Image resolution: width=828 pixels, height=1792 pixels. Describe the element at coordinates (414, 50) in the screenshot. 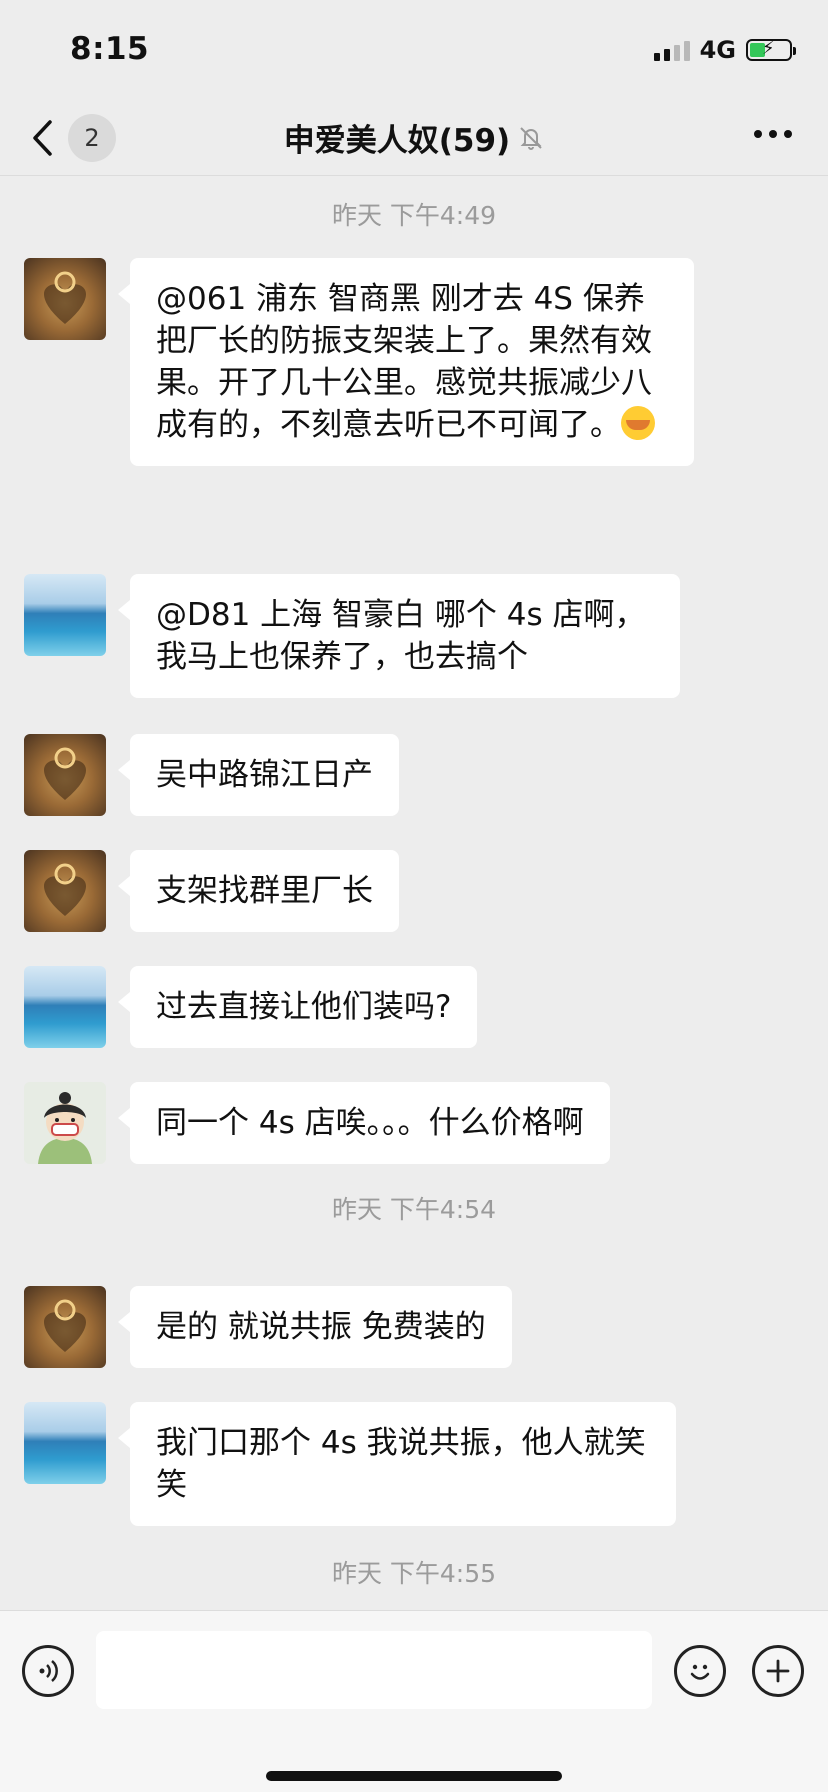

I see `status-bar: 8:15 4G ⚡` at that location.